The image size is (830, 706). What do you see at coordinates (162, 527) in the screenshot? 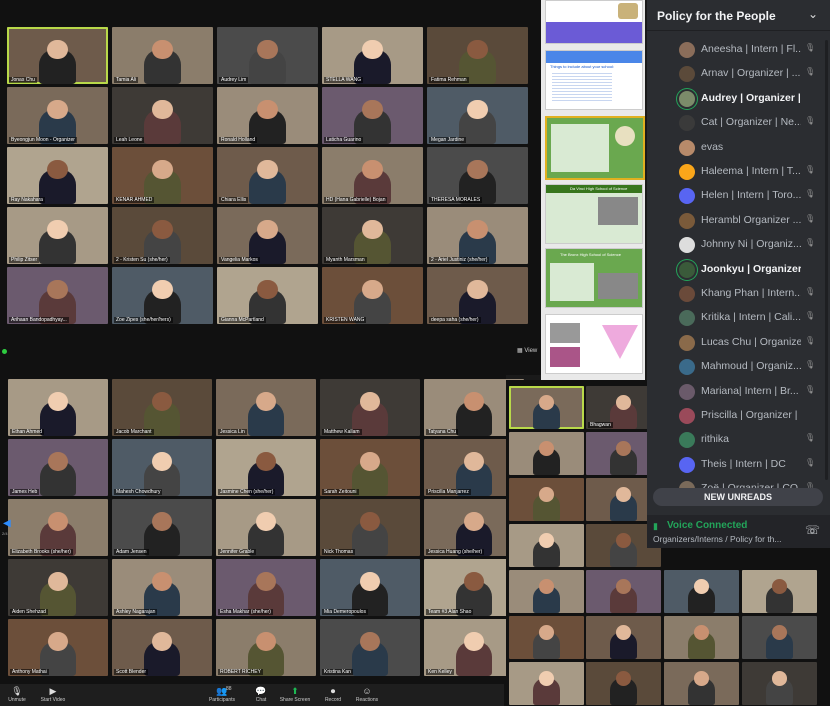
I see `video-tile: Adam Jensen` at bounding box center [162, 527].